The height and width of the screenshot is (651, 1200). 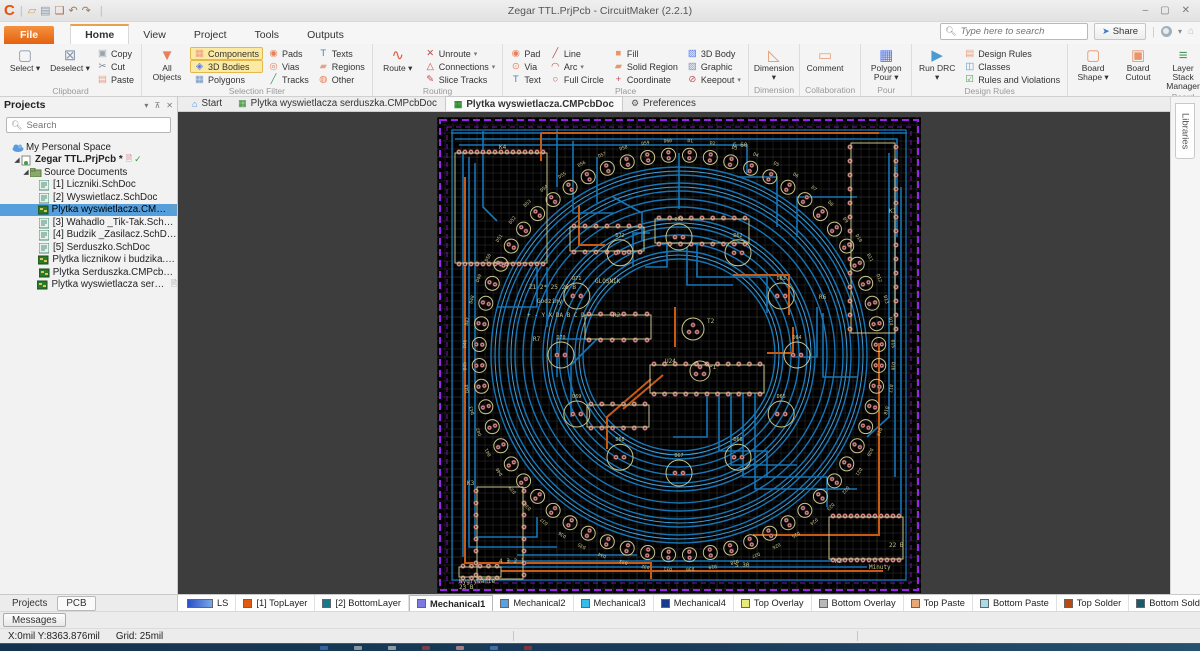 I want to click on ribbon-button-rules-and-violations: ☑ Rules and Violations, so click(x=1012, y=79).